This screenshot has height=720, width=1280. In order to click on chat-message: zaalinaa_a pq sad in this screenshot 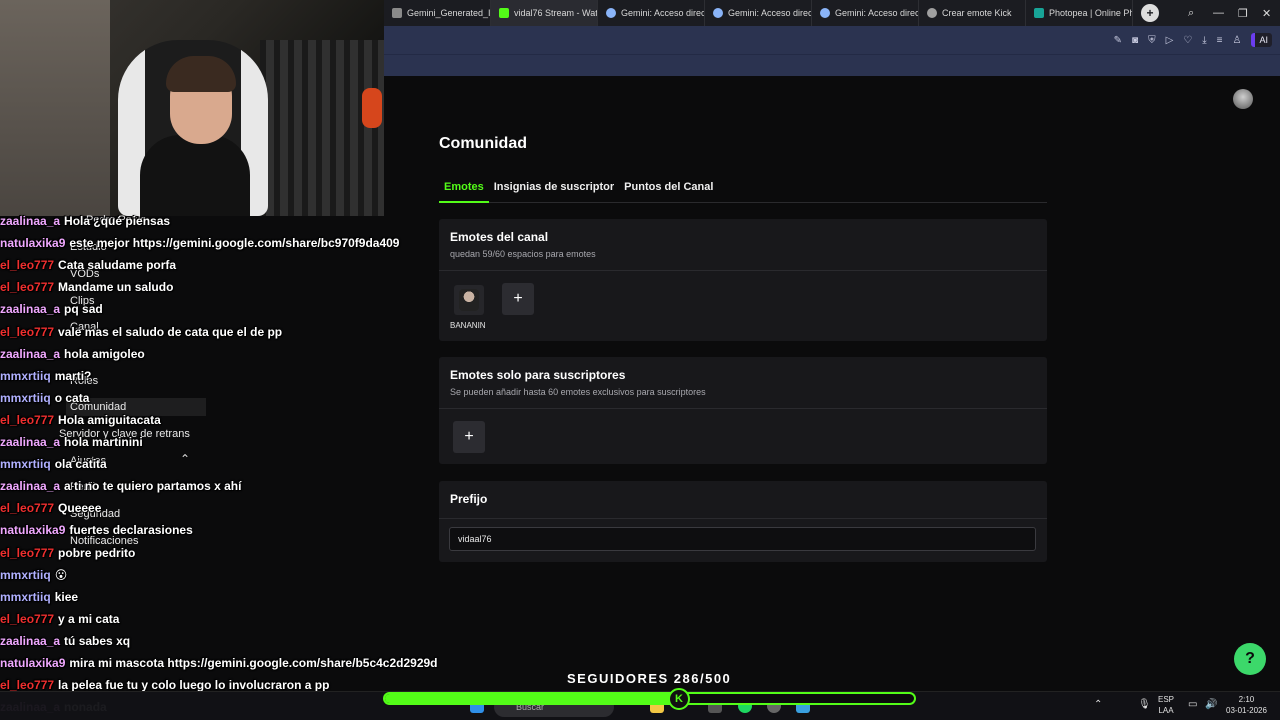, I will do `click(51, 309)`.